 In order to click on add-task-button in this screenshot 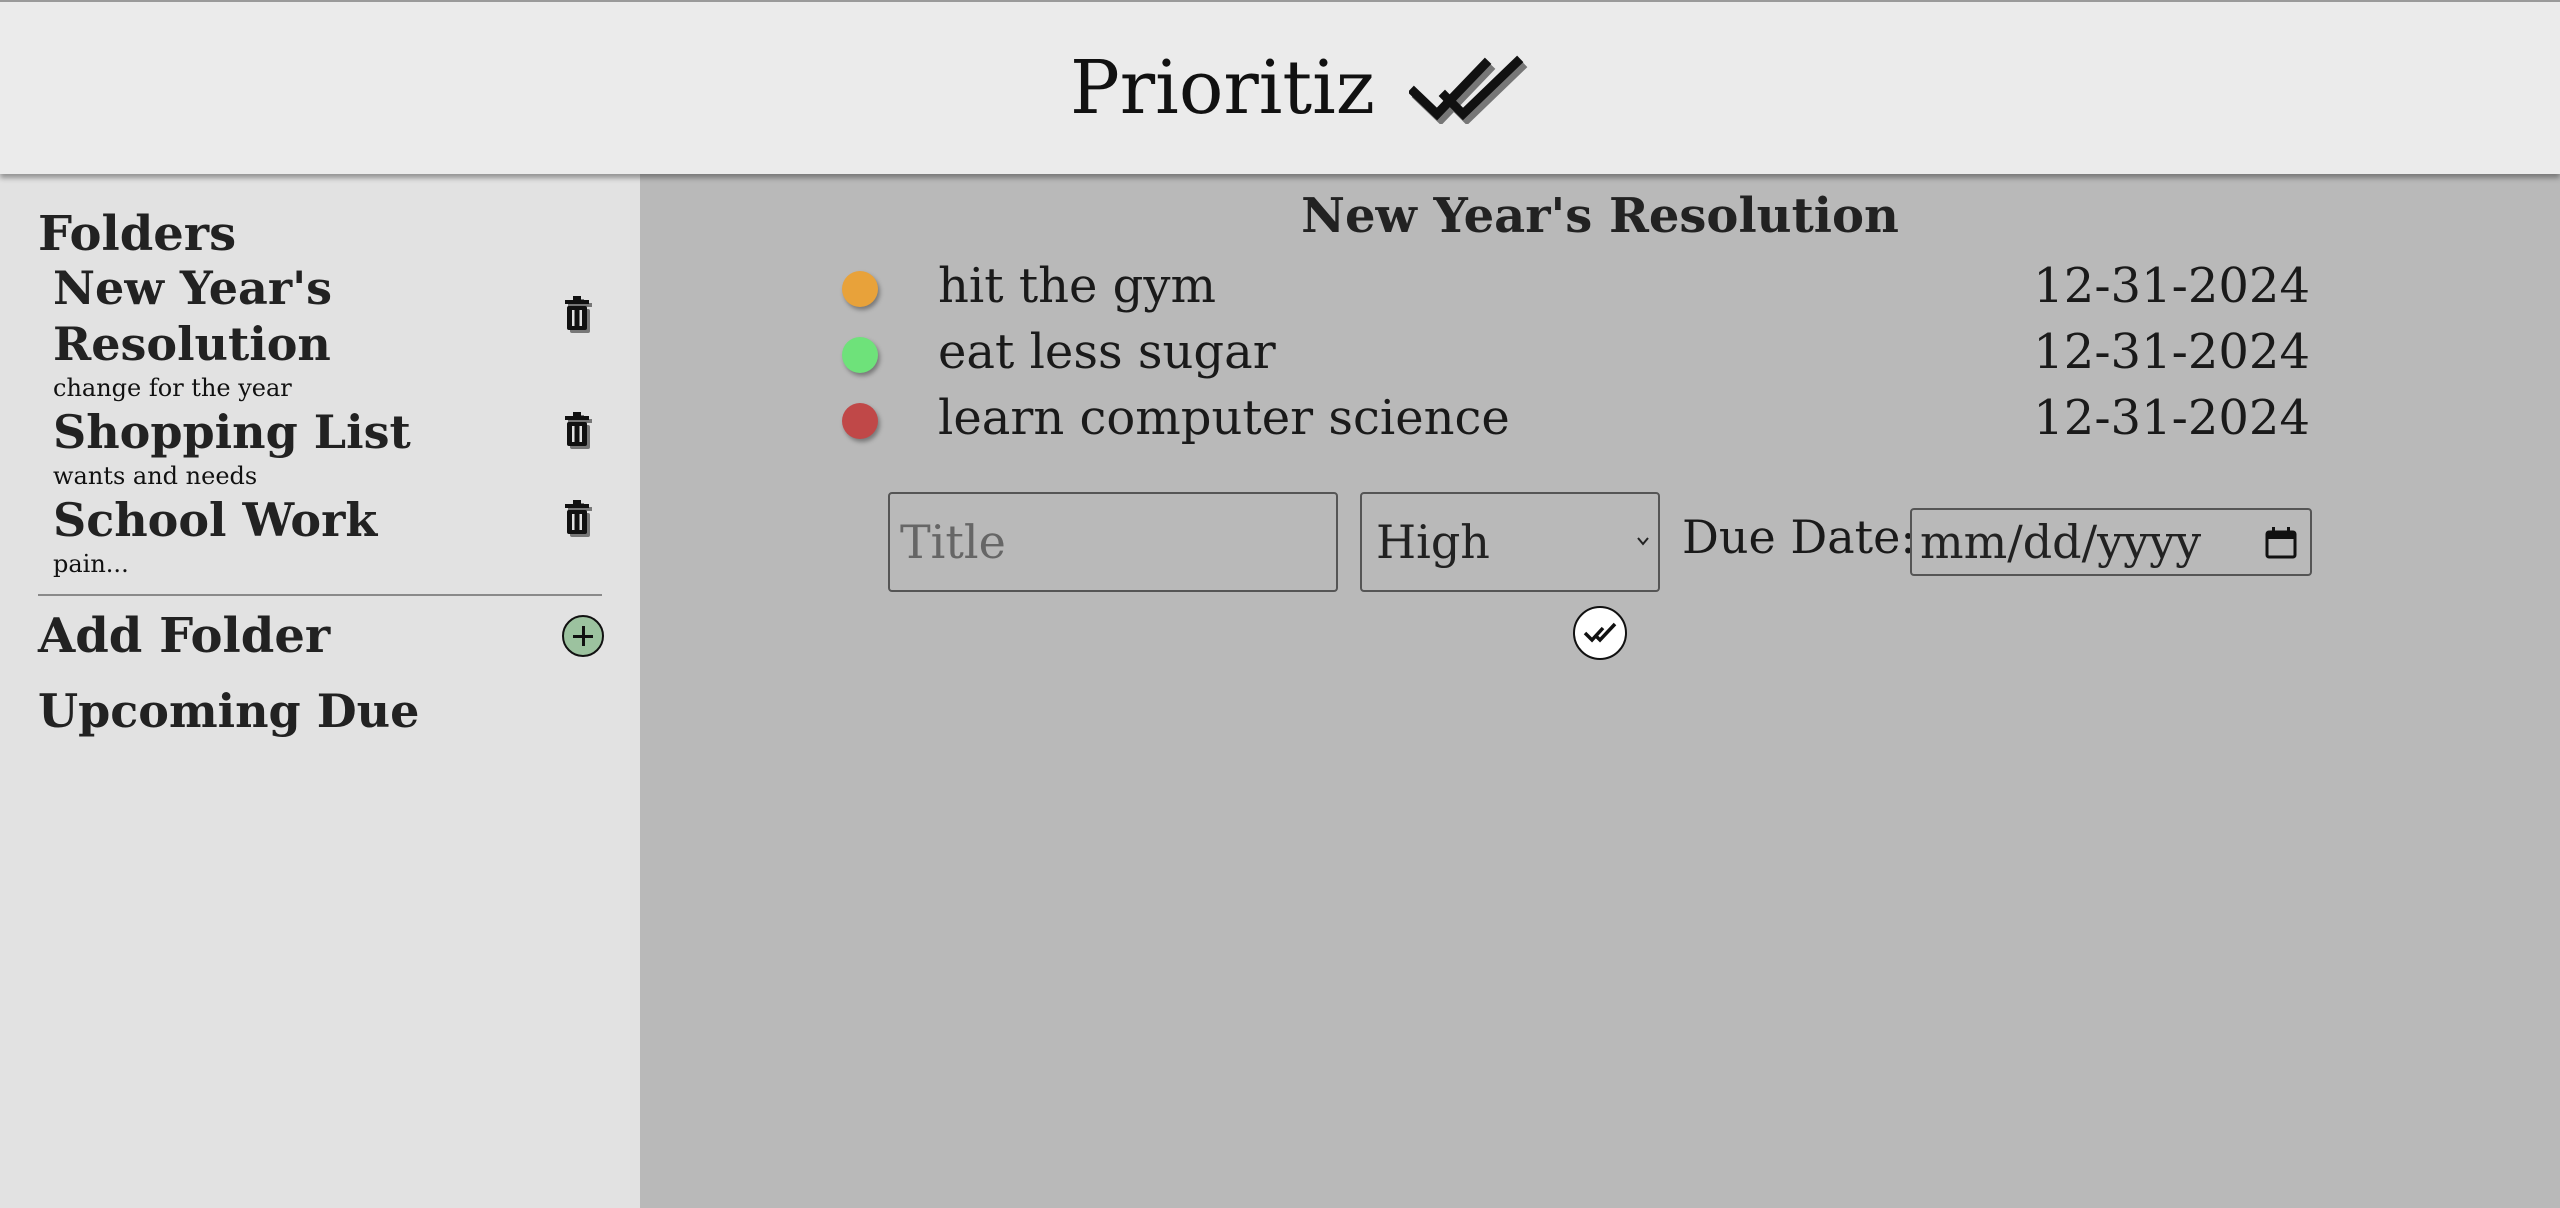, I will do `click(1600, 633)`.